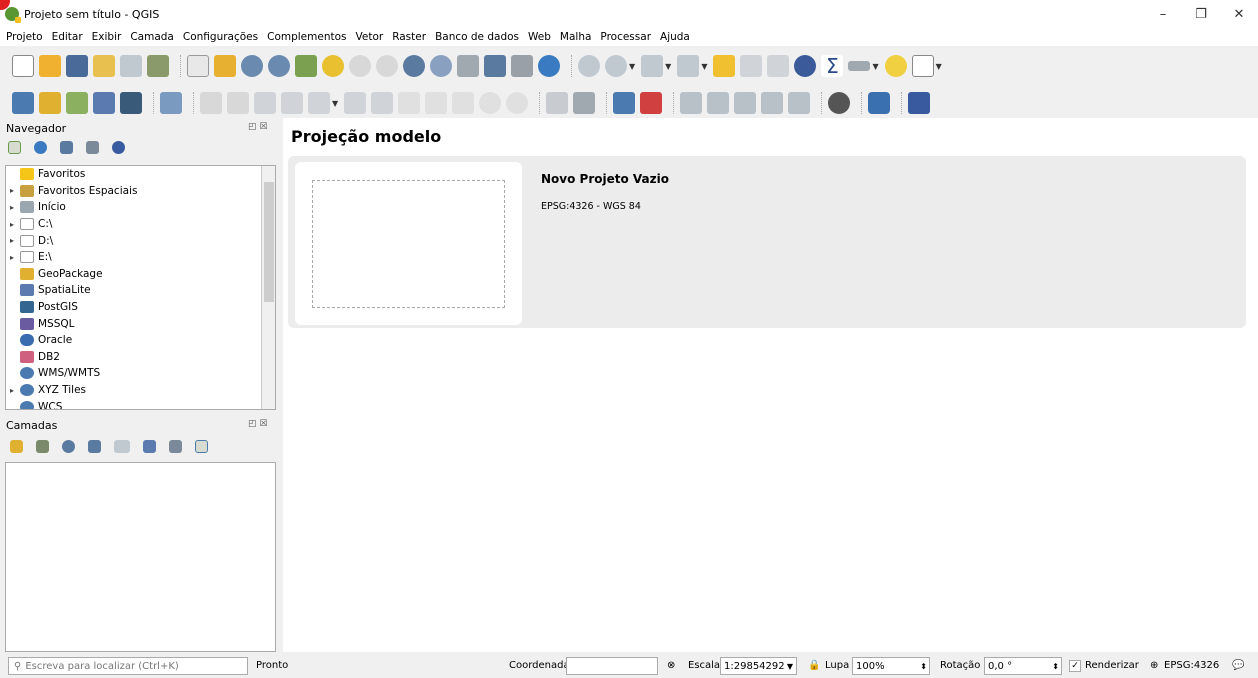 This screenshot has height=678, width=1258. What do you see at coordinates (463, 103) in the screenshot?
I see `paste-features-icon` at bounding box center [463, 103].